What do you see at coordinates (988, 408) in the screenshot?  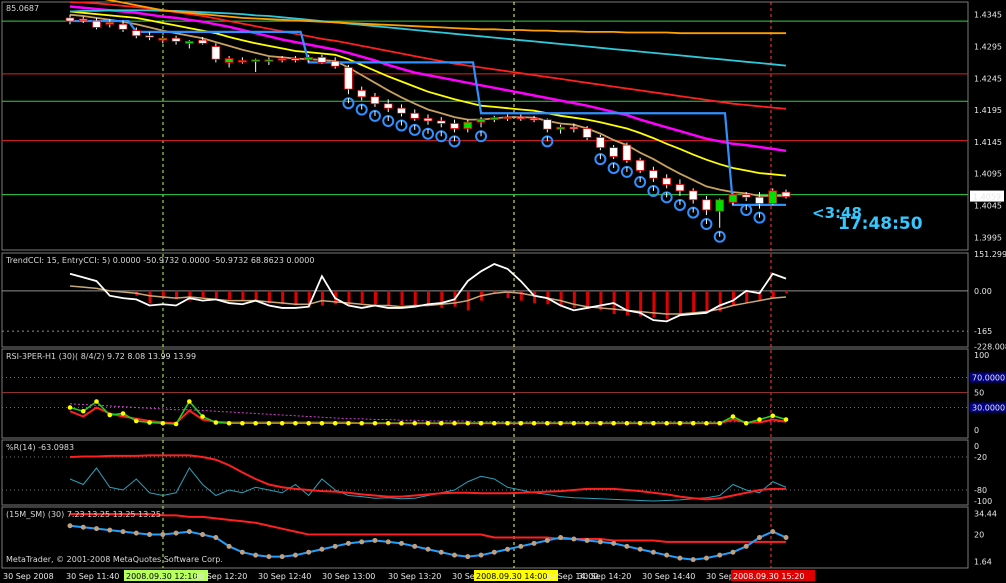 I see `rsi-level-label: 30.0000` at bounding box center [988, 408].